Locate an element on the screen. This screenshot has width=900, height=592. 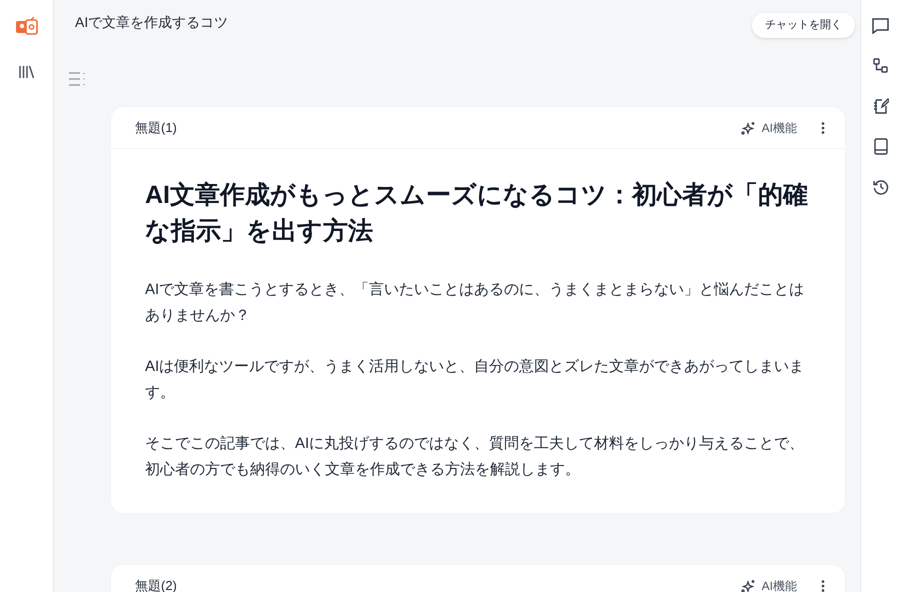
chat-icon is located at coordinates (880, 26).